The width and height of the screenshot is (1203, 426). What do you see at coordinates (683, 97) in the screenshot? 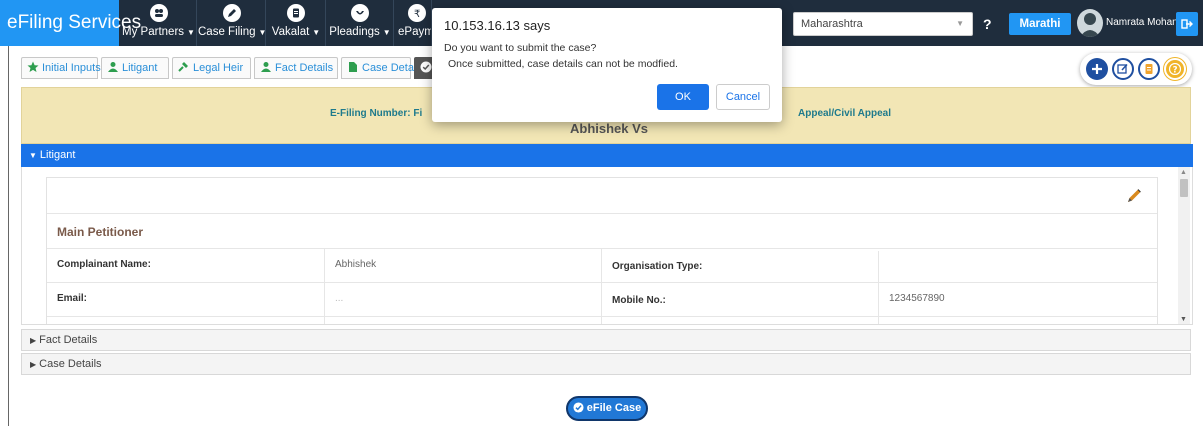
I see `ok-button: OK` at bounding box center [683, 97].